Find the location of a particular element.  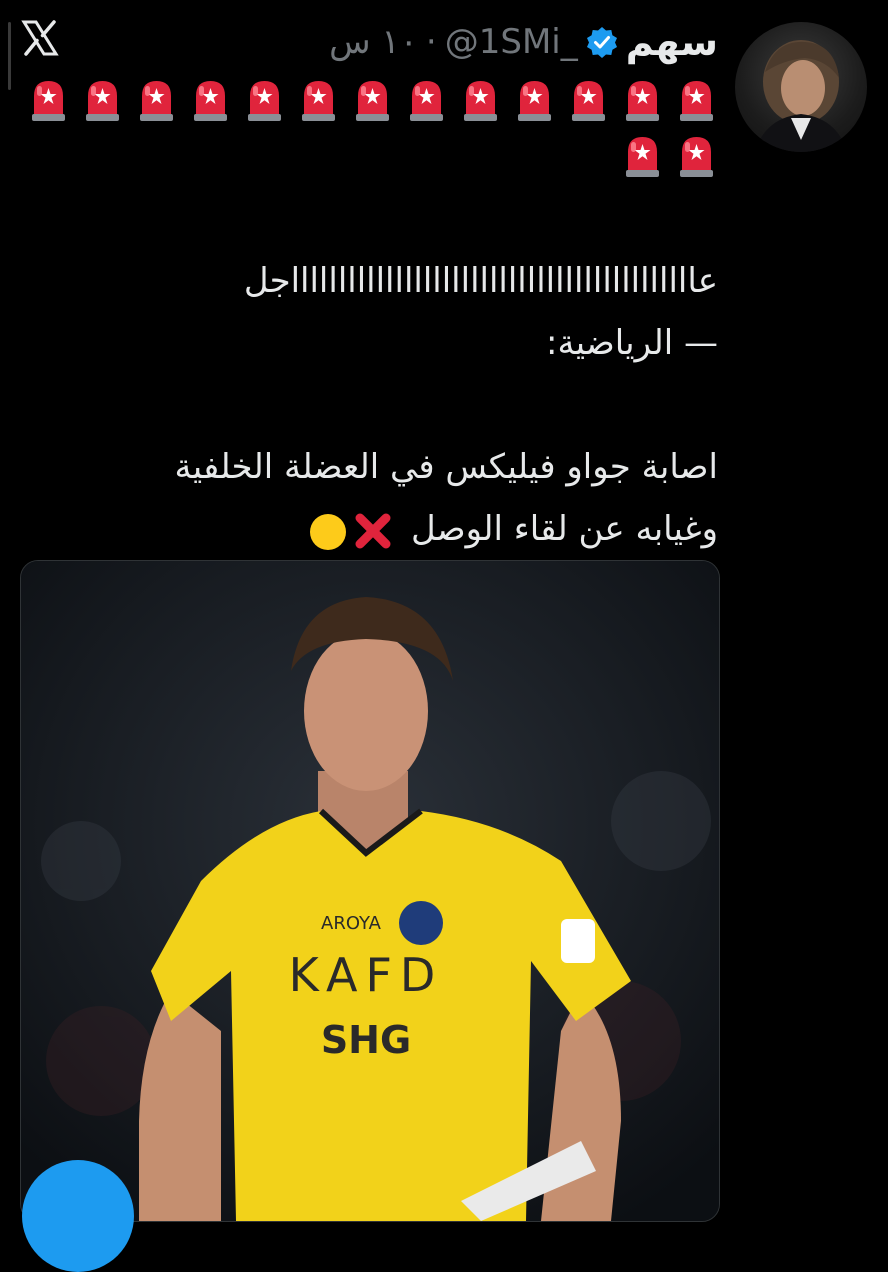

jersey-brand: AROYA is located at coordinates (351, 923).